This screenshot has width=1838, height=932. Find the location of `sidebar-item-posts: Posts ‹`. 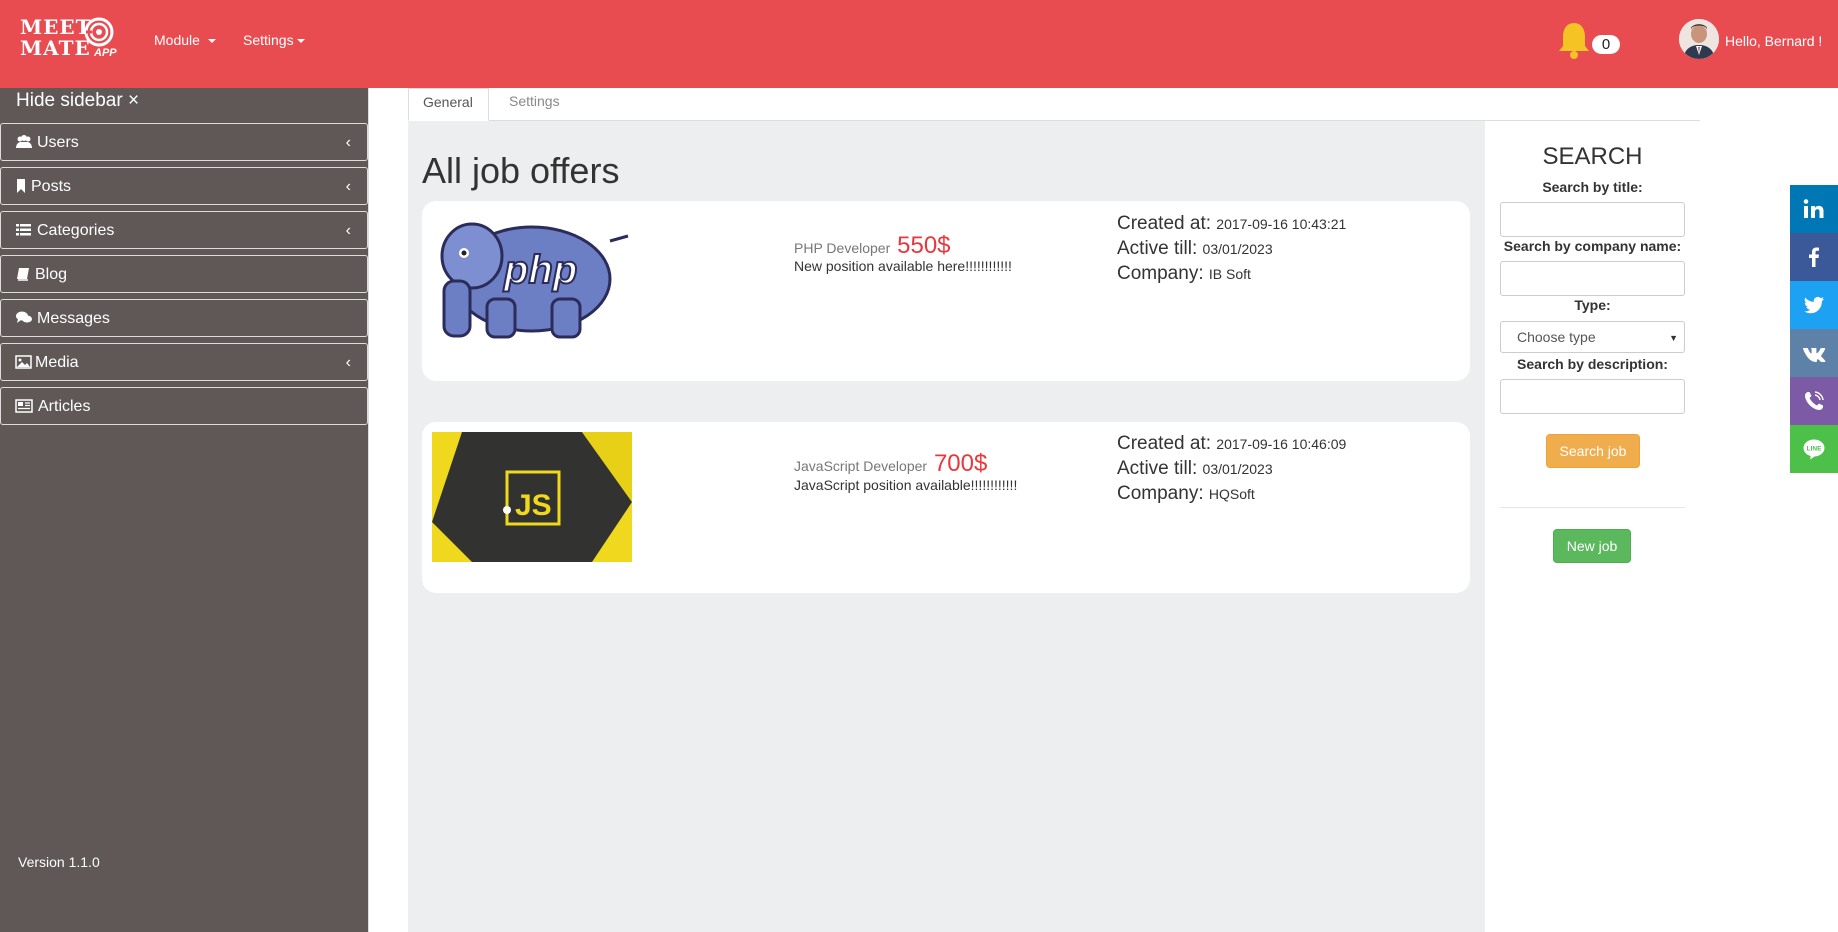

sidebar-item-posts: Posts ‹ is located at coordinates (184, 186).